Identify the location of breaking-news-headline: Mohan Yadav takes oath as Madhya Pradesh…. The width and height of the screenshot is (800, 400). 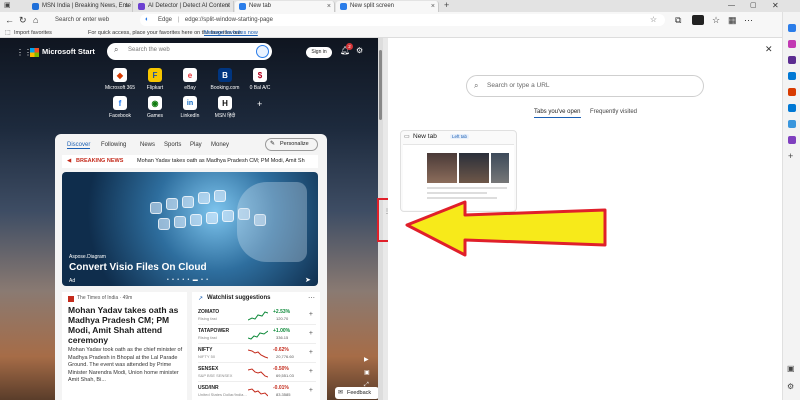
(226, 161).